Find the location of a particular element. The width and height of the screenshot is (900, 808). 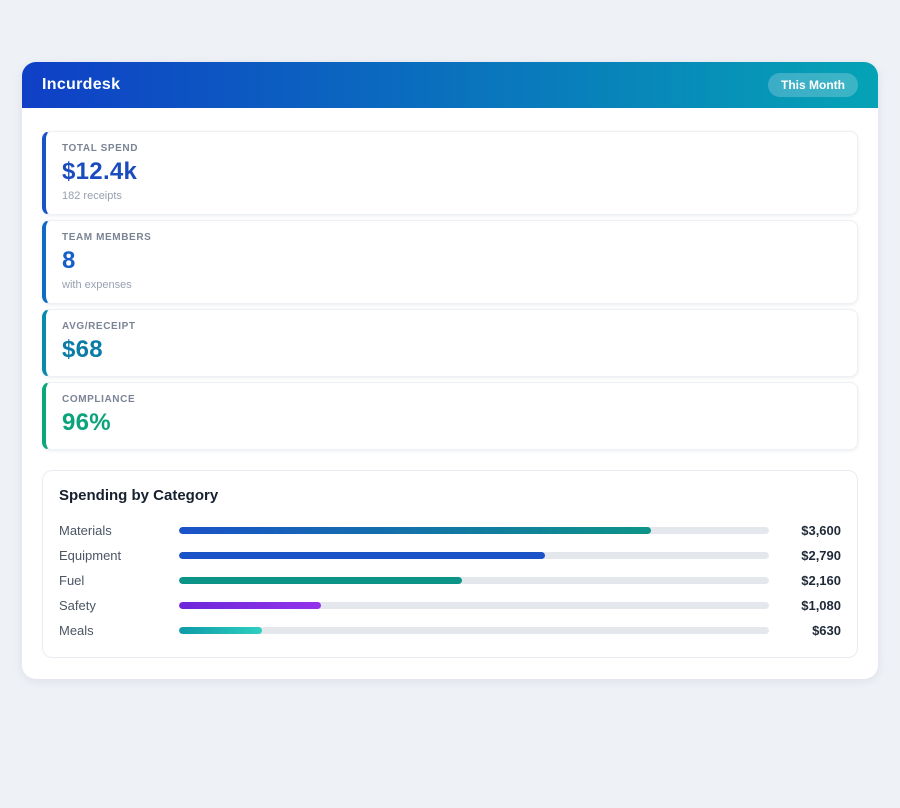

app-header: Incurdesk This Month is located at coordinates (450, 85).